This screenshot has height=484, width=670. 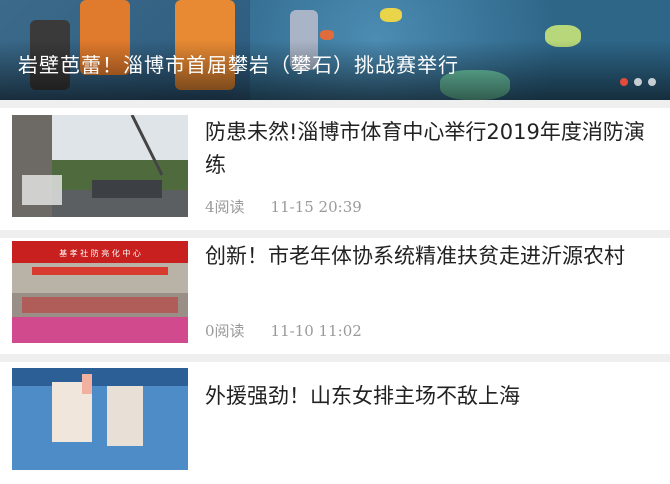 What do you see at coordinates (225, 331) in the screenshot?
I see `read-count: 0阅读` at bounding box center [225, 331].